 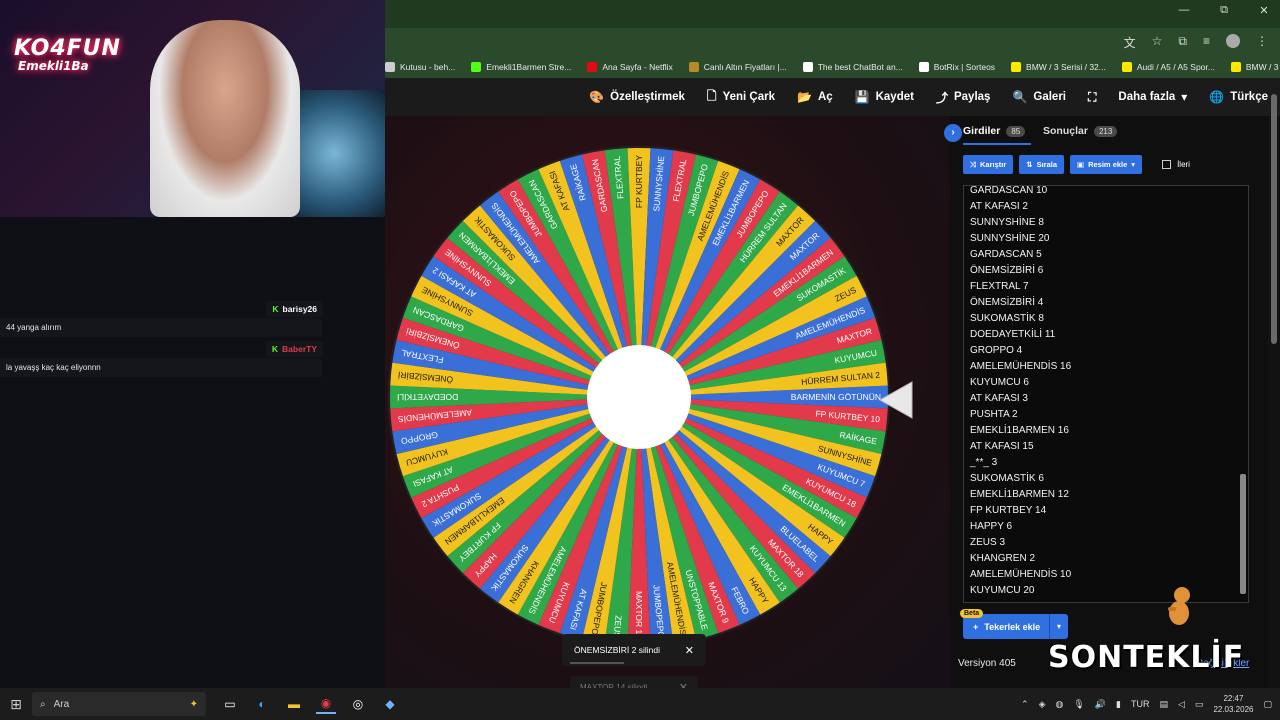 I want to click on page-scrollbar, so click(x=1274, y=216).